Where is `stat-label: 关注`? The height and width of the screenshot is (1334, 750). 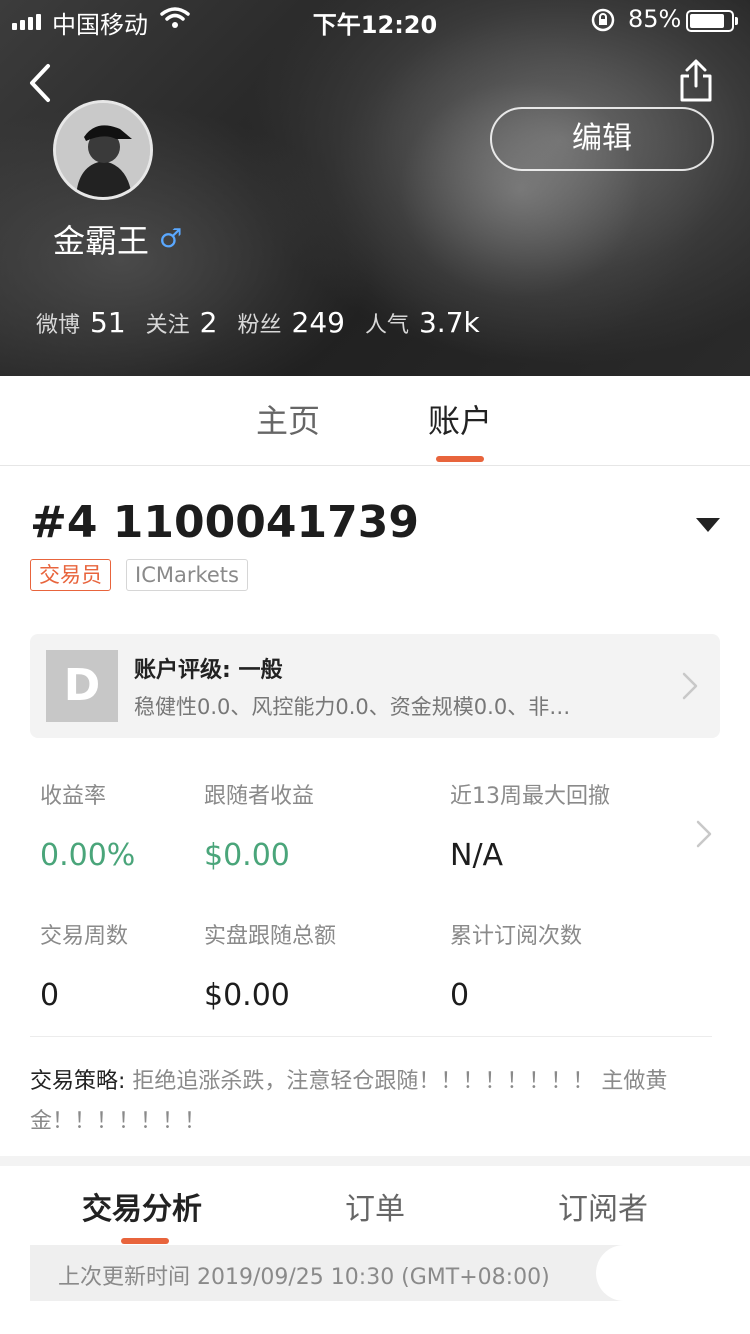 stat-label: 关注 is located at coordinates (167, 325).